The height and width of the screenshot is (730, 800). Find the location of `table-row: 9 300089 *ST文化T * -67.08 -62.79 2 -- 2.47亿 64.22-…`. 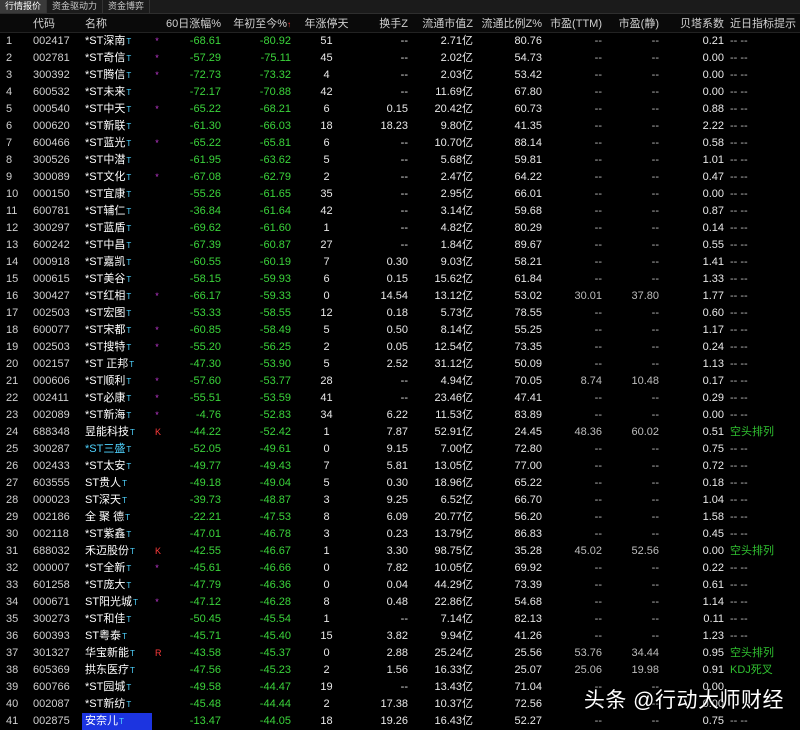

table-row: 9 300089 *ST文化T * -67.08 -62.79 2 -- 2.47亿 64.22-… is located at coordinates (400, 177).